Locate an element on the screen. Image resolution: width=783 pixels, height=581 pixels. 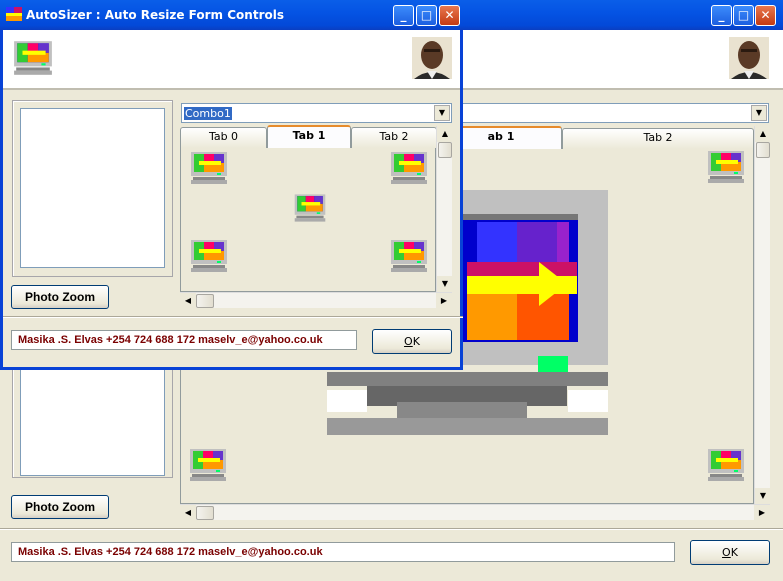
app-icon is located at coordinates (14, 14).